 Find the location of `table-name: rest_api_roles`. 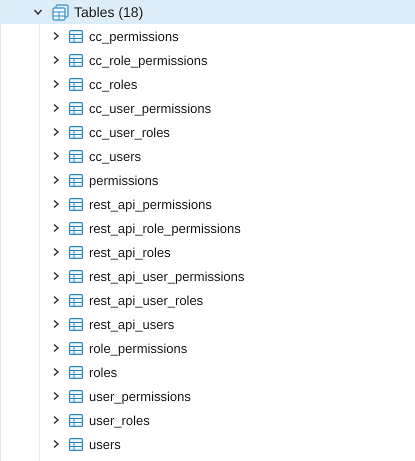

table-name: rest_api_roles is located at coordinates (130, 252).